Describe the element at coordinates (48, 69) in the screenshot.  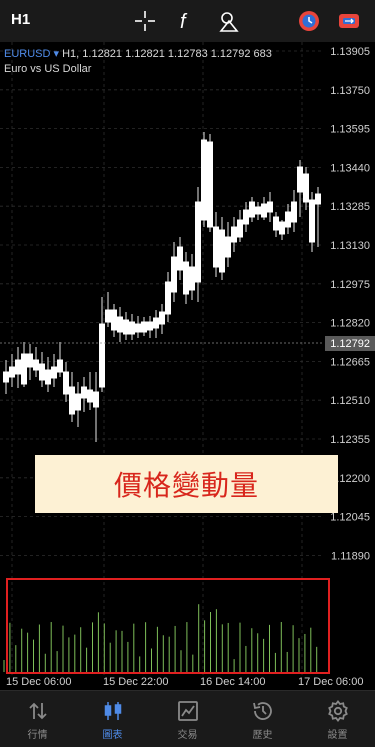
I see `symbol-description: Euro vs US Dollar` at that location.